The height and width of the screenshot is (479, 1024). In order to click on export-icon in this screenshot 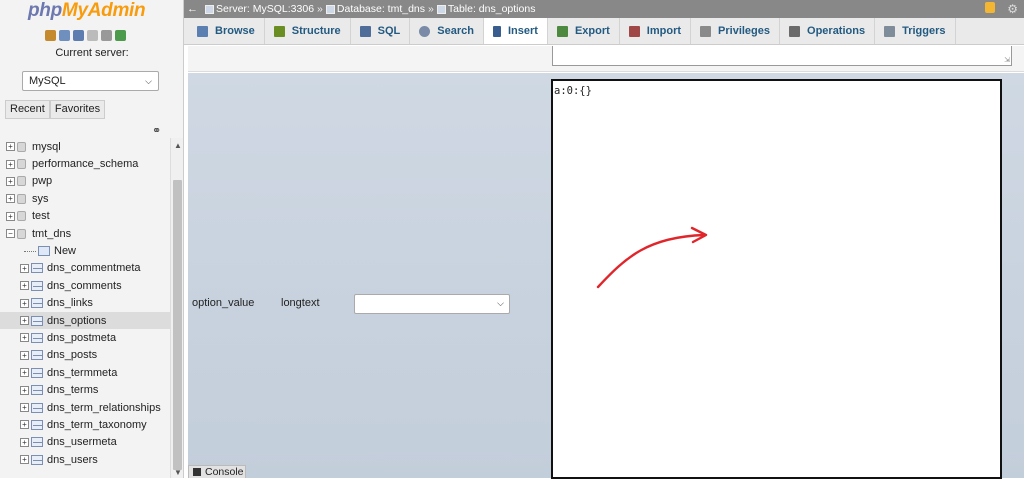, I will do `click(562, 31)`.